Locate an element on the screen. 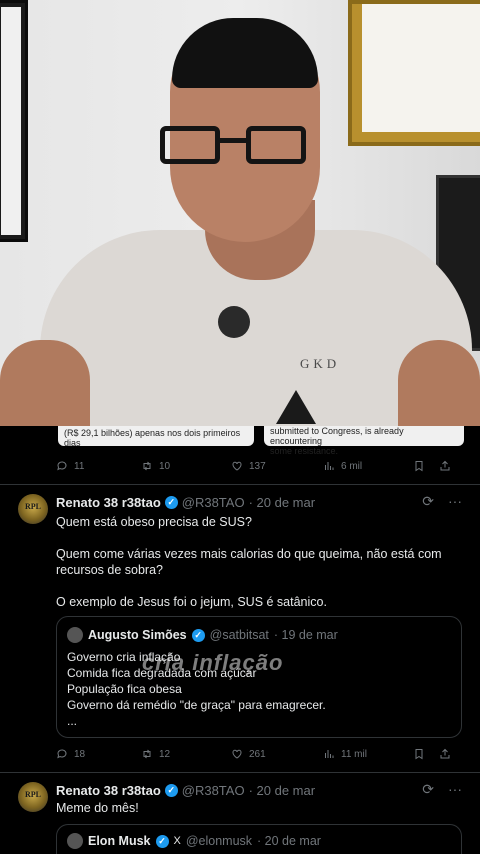 The height and width of the screenshot is (854, 480). video-caption-overlay: cria inflação is located at coordinates (213, 662).